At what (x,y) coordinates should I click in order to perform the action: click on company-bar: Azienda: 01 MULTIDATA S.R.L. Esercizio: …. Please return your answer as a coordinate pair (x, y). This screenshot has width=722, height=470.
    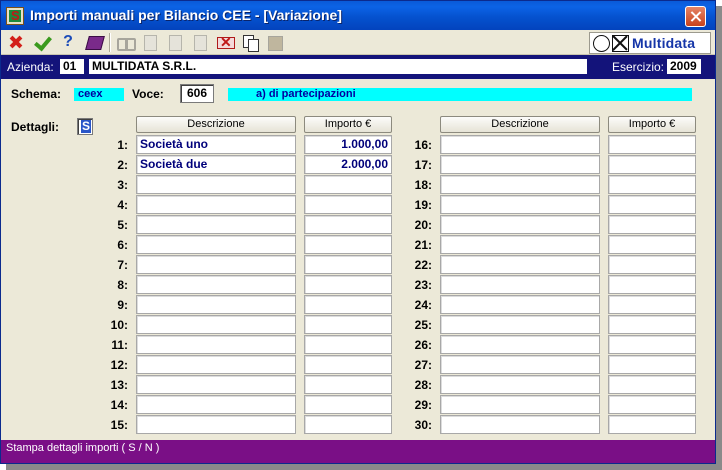
    Looking at the image, I should click on (358, 67).